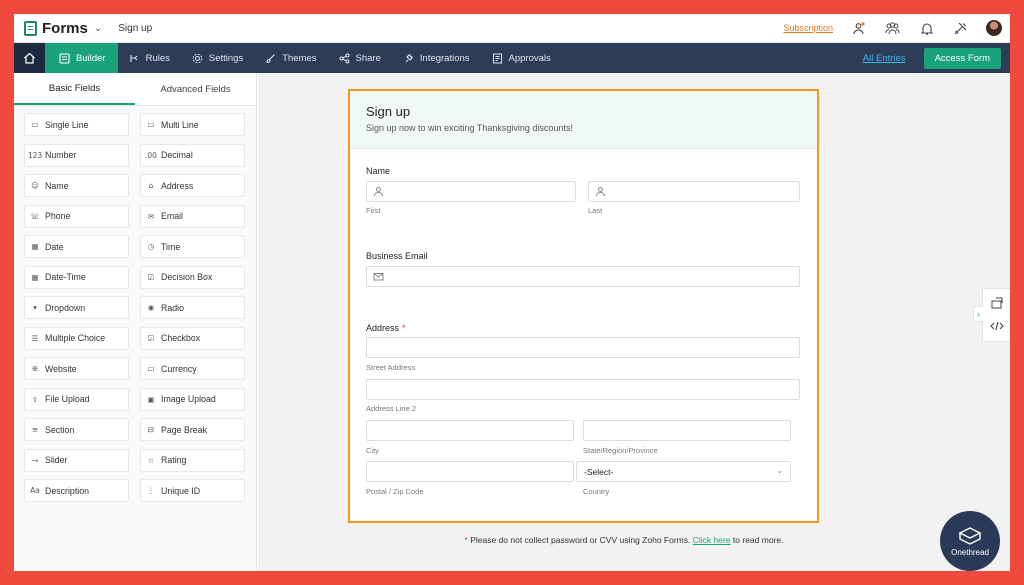  I want to click on country-select-value: -Select-, so click(599, 472).